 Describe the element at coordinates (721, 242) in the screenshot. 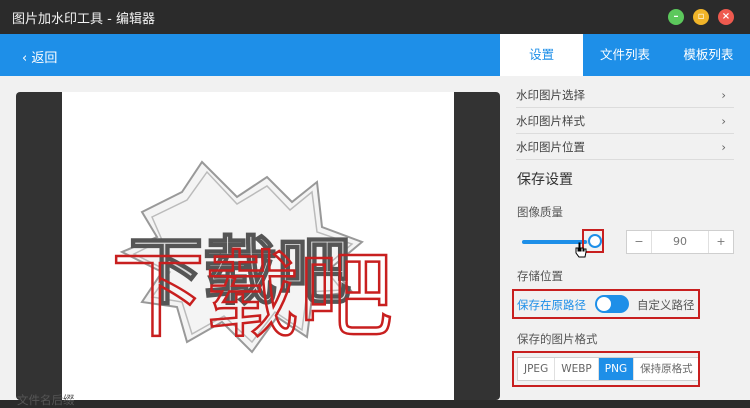

I see `increment-button: +` at that location.